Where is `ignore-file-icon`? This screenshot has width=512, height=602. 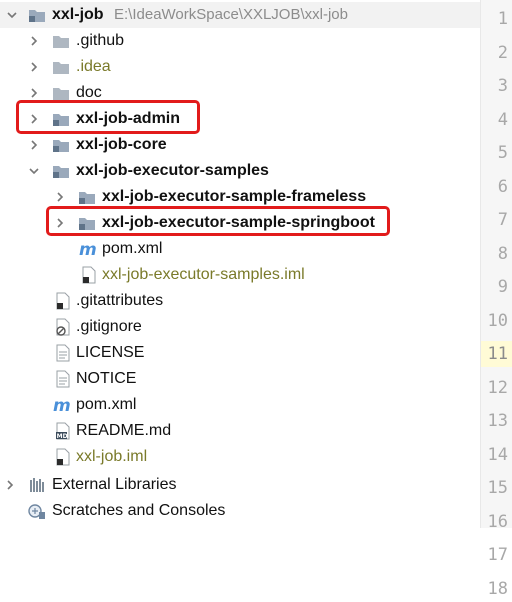
ignore-file-icon is located at coordinates (63, 327).